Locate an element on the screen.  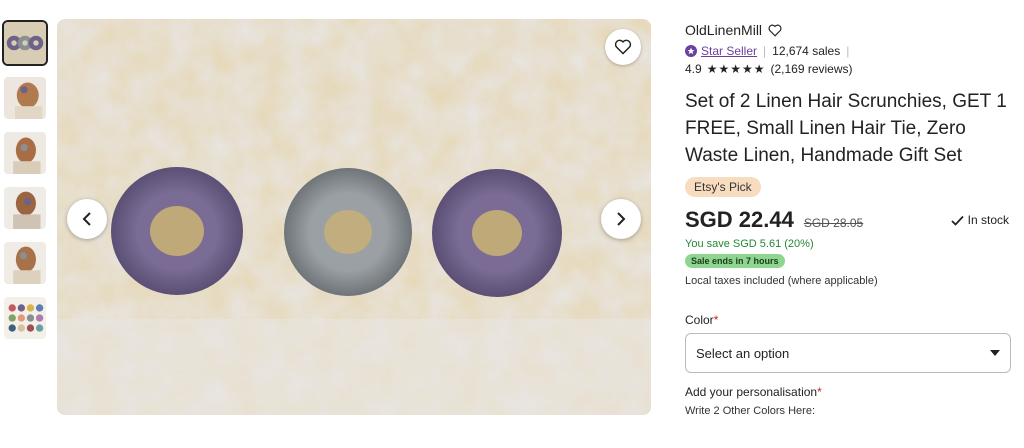
favorite-button is located at coordinates (623, 47).